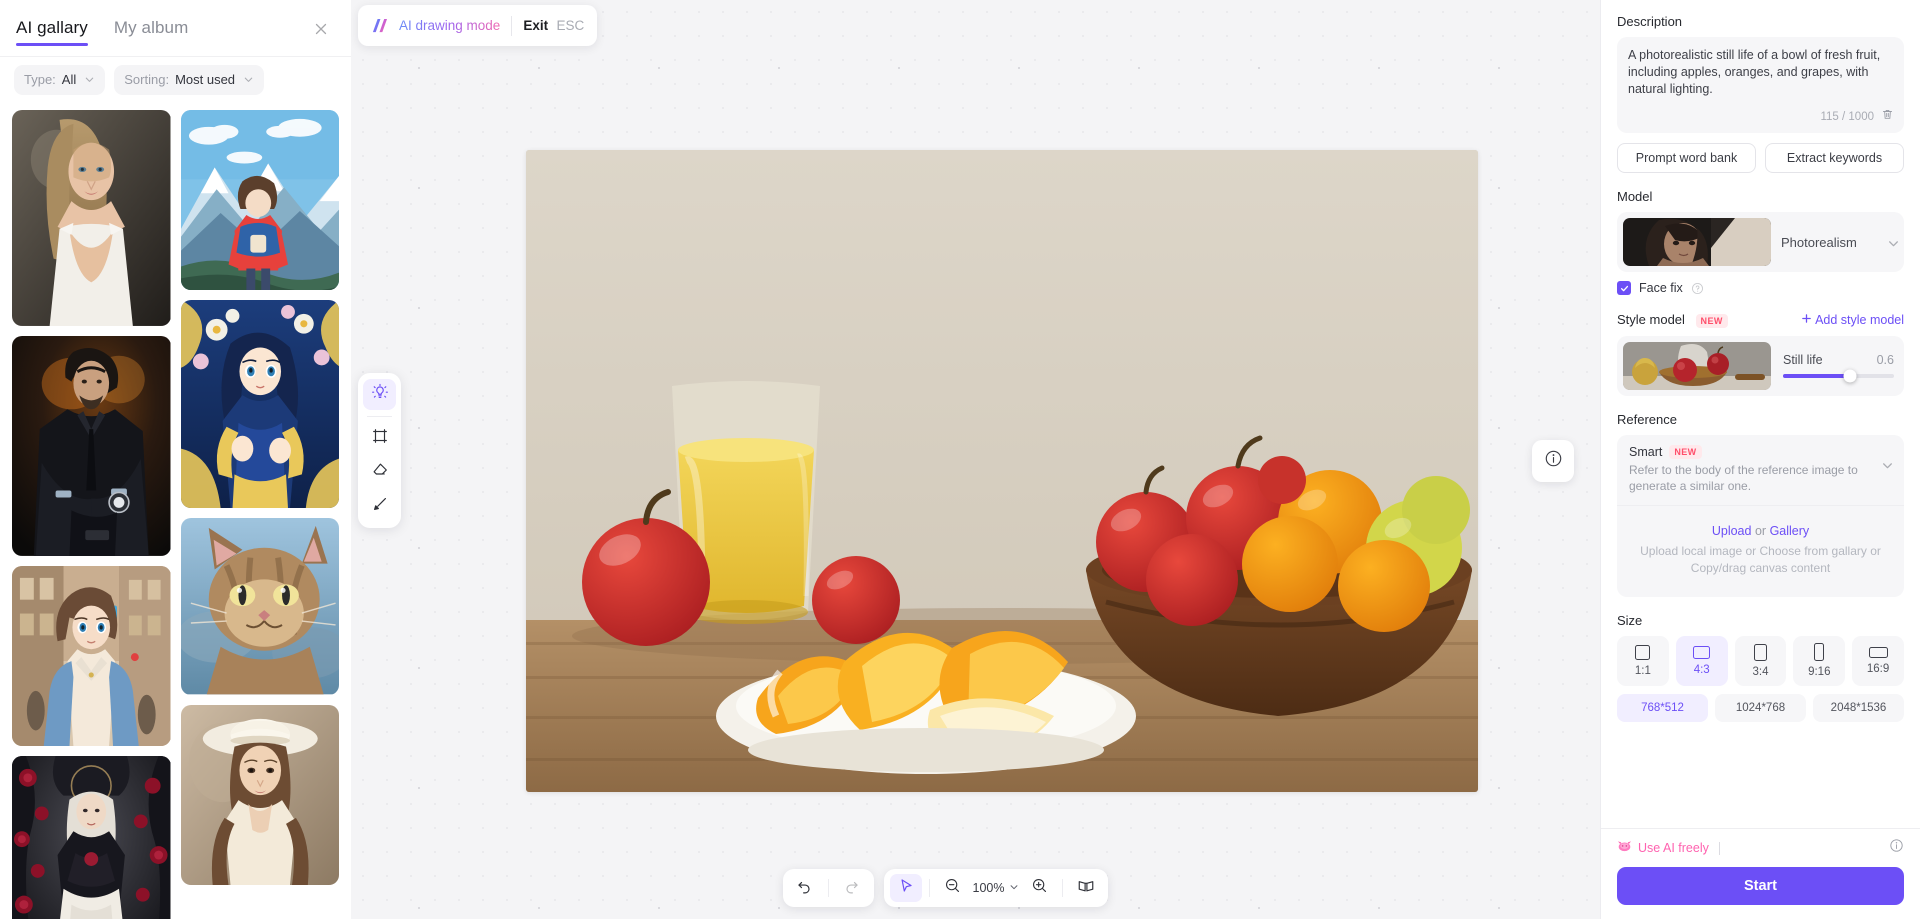  I want to click on reference-mode-title-row: Smart NEW, so click(1750, 451).